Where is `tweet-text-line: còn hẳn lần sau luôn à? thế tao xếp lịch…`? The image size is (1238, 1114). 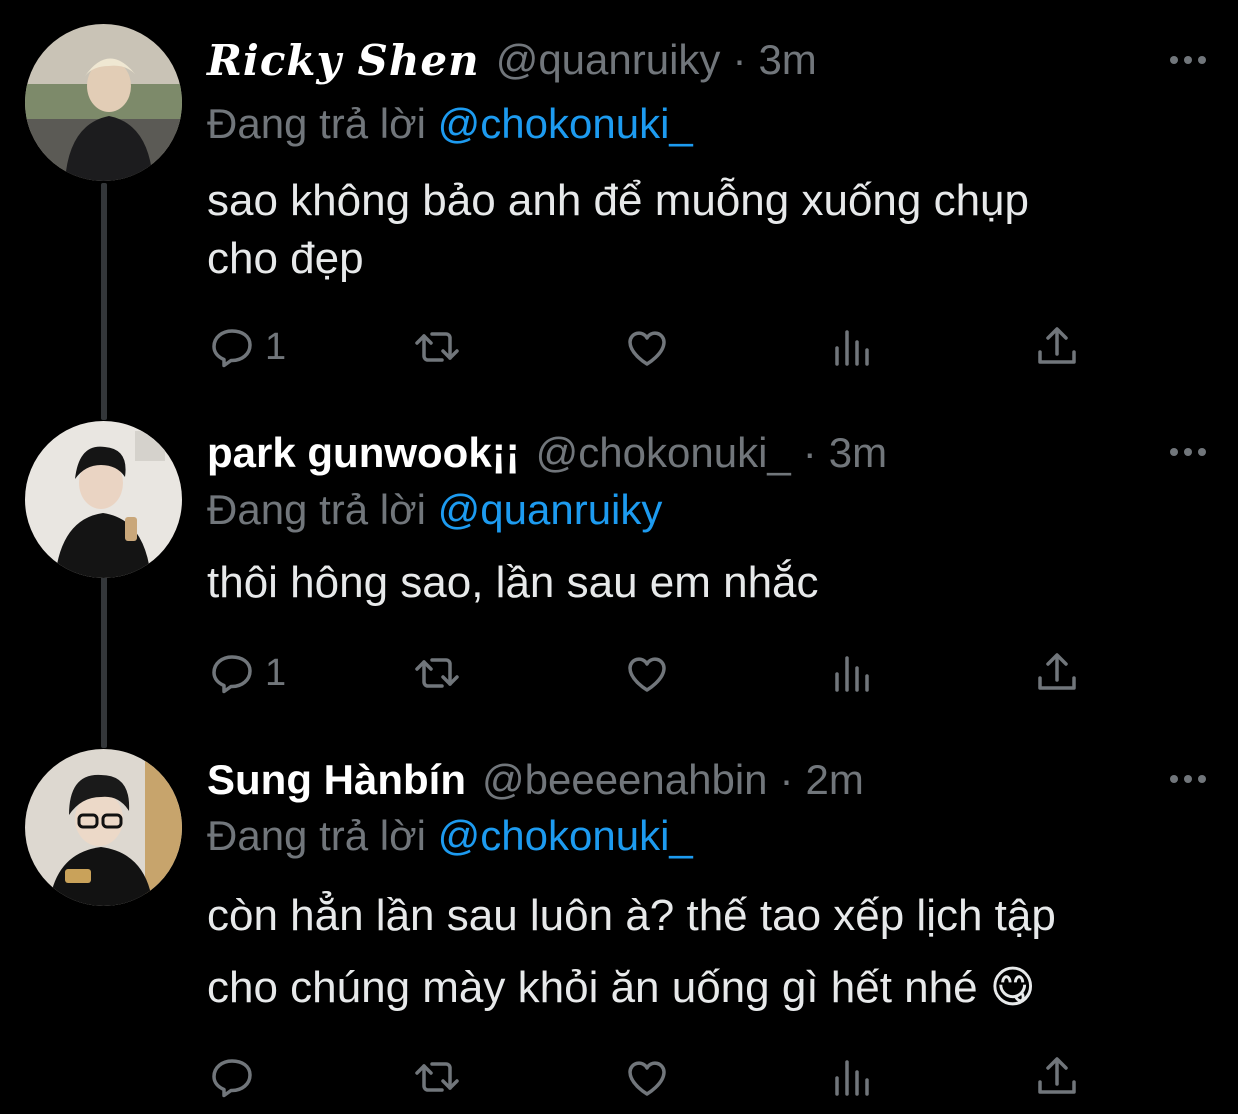
tweet-text-line: còn hẳn lần sau luôn à? thế tao xếp lịch… is located at coordinates (631, 915).